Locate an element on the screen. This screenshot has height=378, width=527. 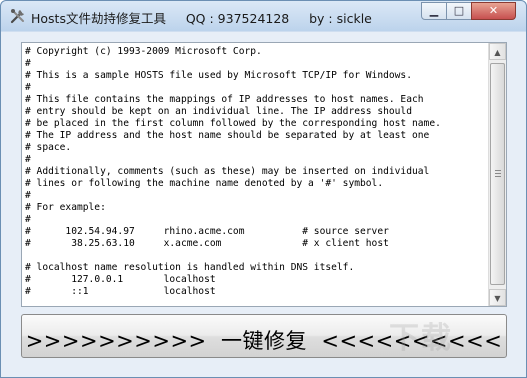
scroll-down-icon: ▼ is located at coordinates (497, 297).